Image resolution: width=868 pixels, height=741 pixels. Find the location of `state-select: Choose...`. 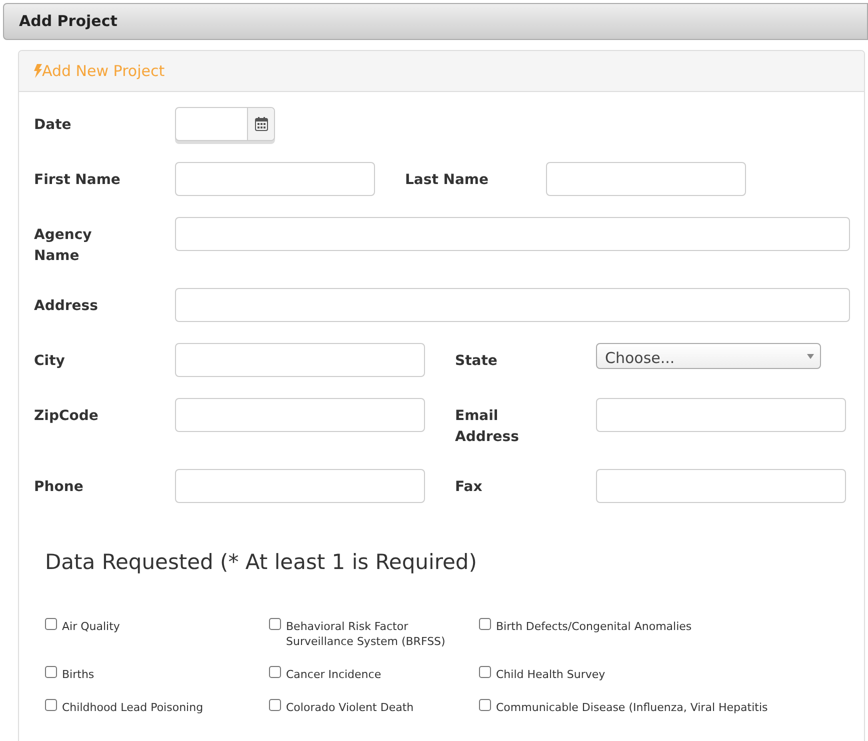

state-select: Choose... is located at coordinates (708, 356).